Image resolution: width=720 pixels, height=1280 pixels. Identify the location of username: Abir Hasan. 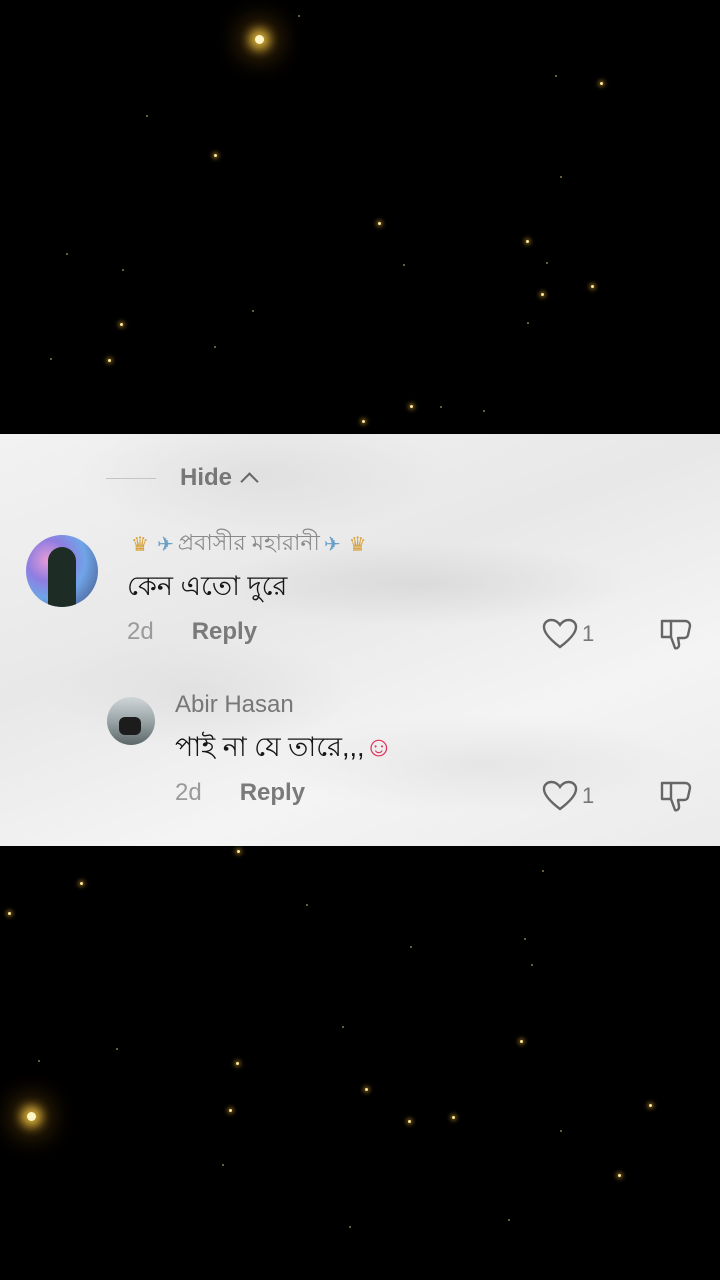
(234, 705).